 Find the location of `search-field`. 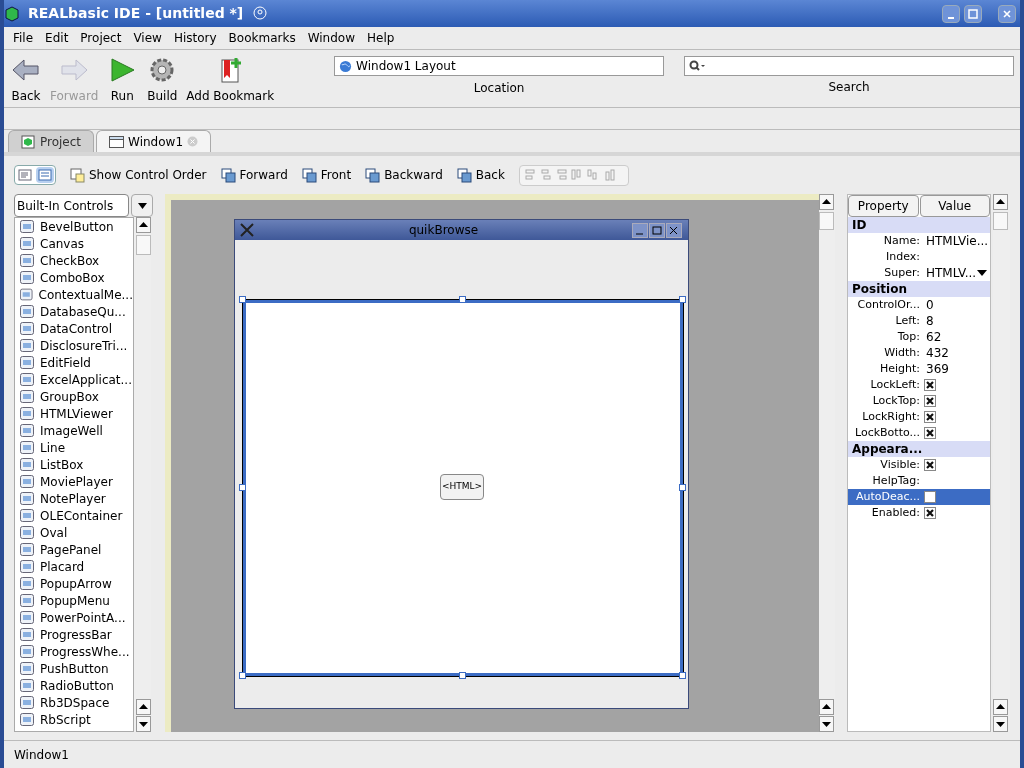

search-field is located at coordinates (849, 66).